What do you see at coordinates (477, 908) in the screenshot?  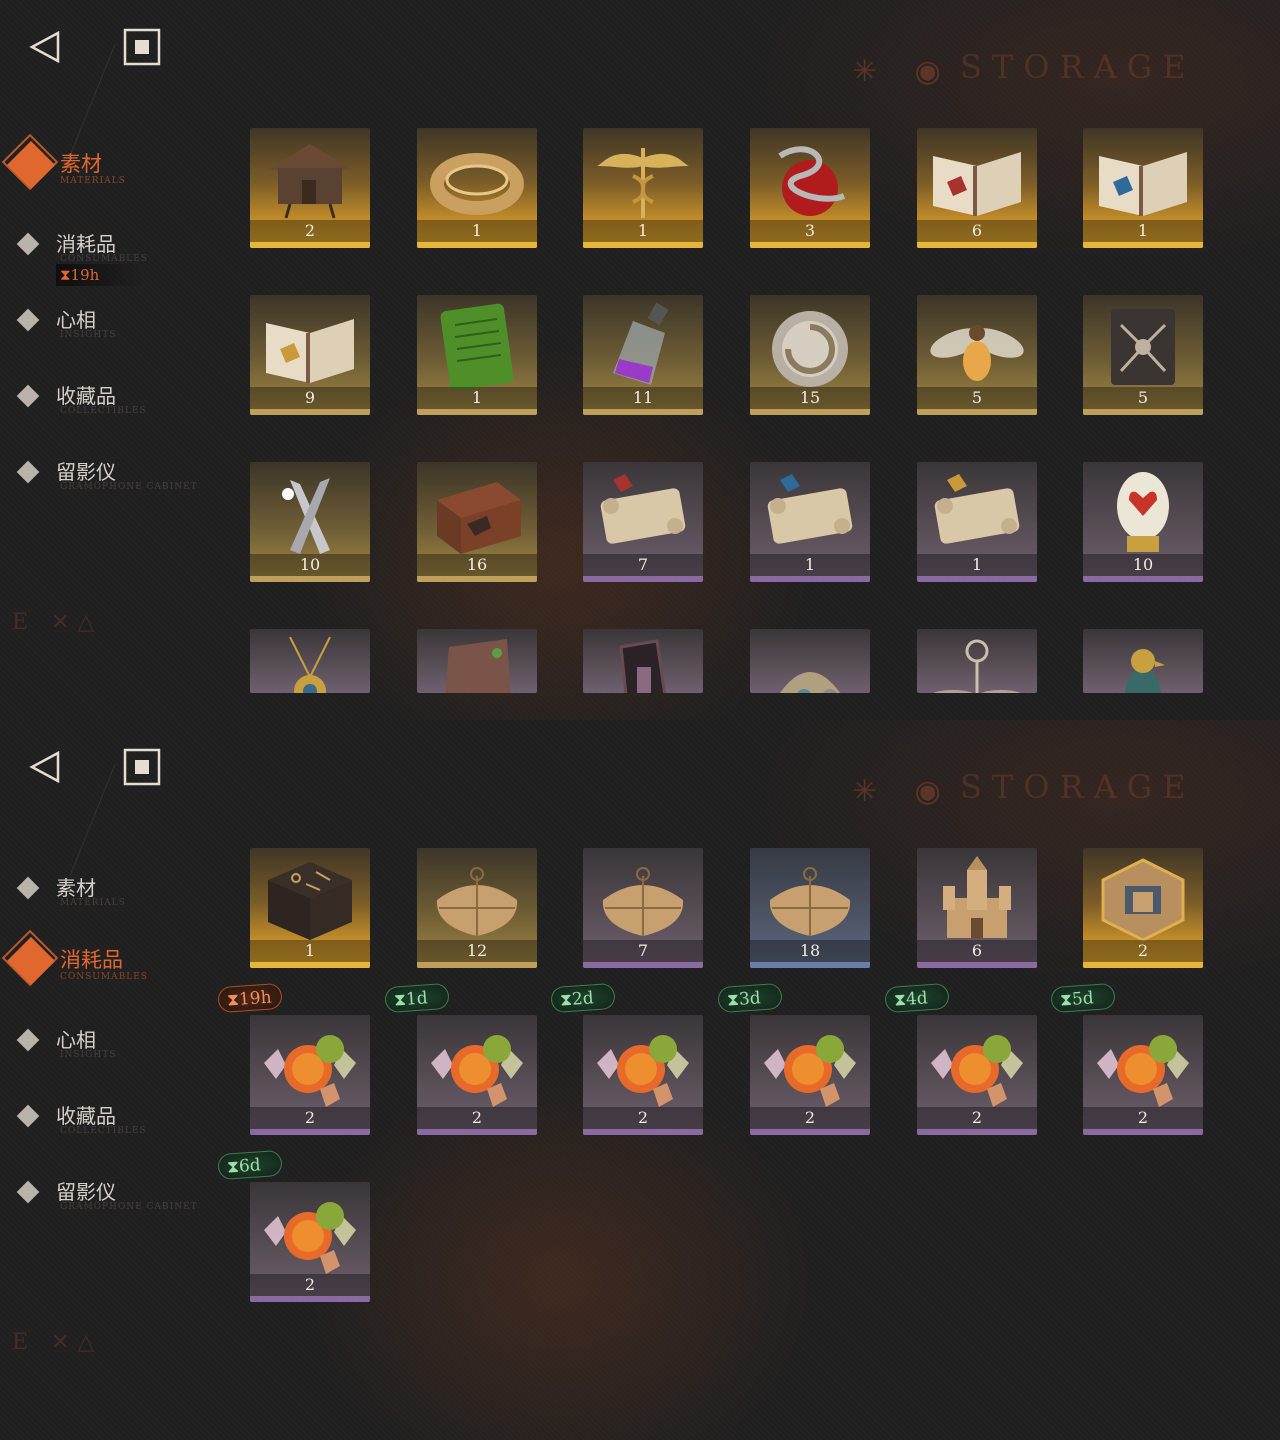 I see `inventory-item: 12` at bounding box center [477, 908].